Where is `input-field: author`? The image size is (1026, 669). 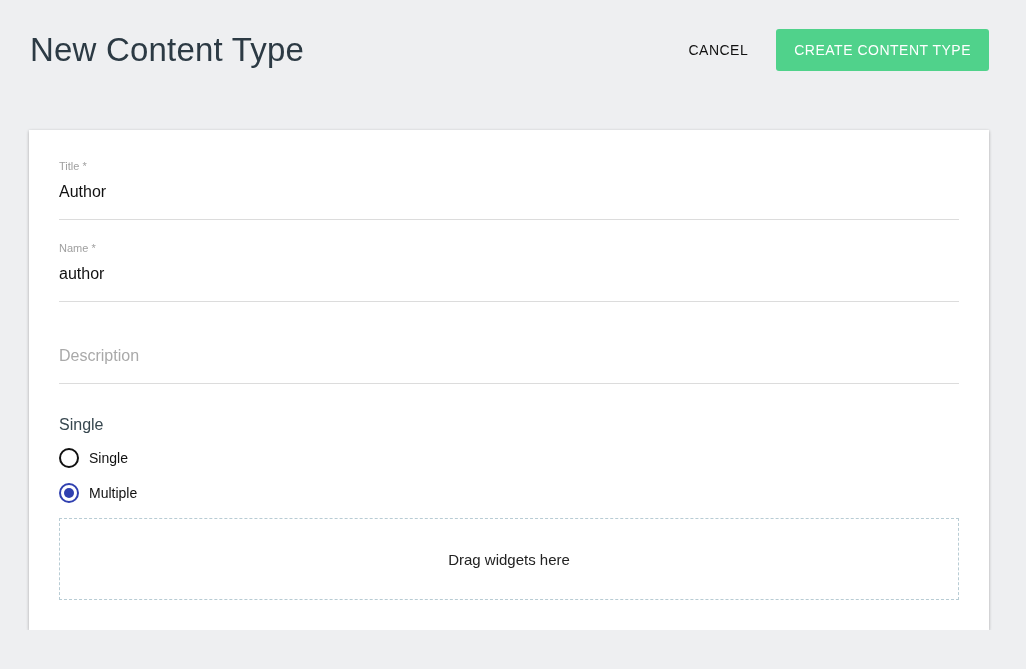 input-field: author is located at coordinates (509, 270).